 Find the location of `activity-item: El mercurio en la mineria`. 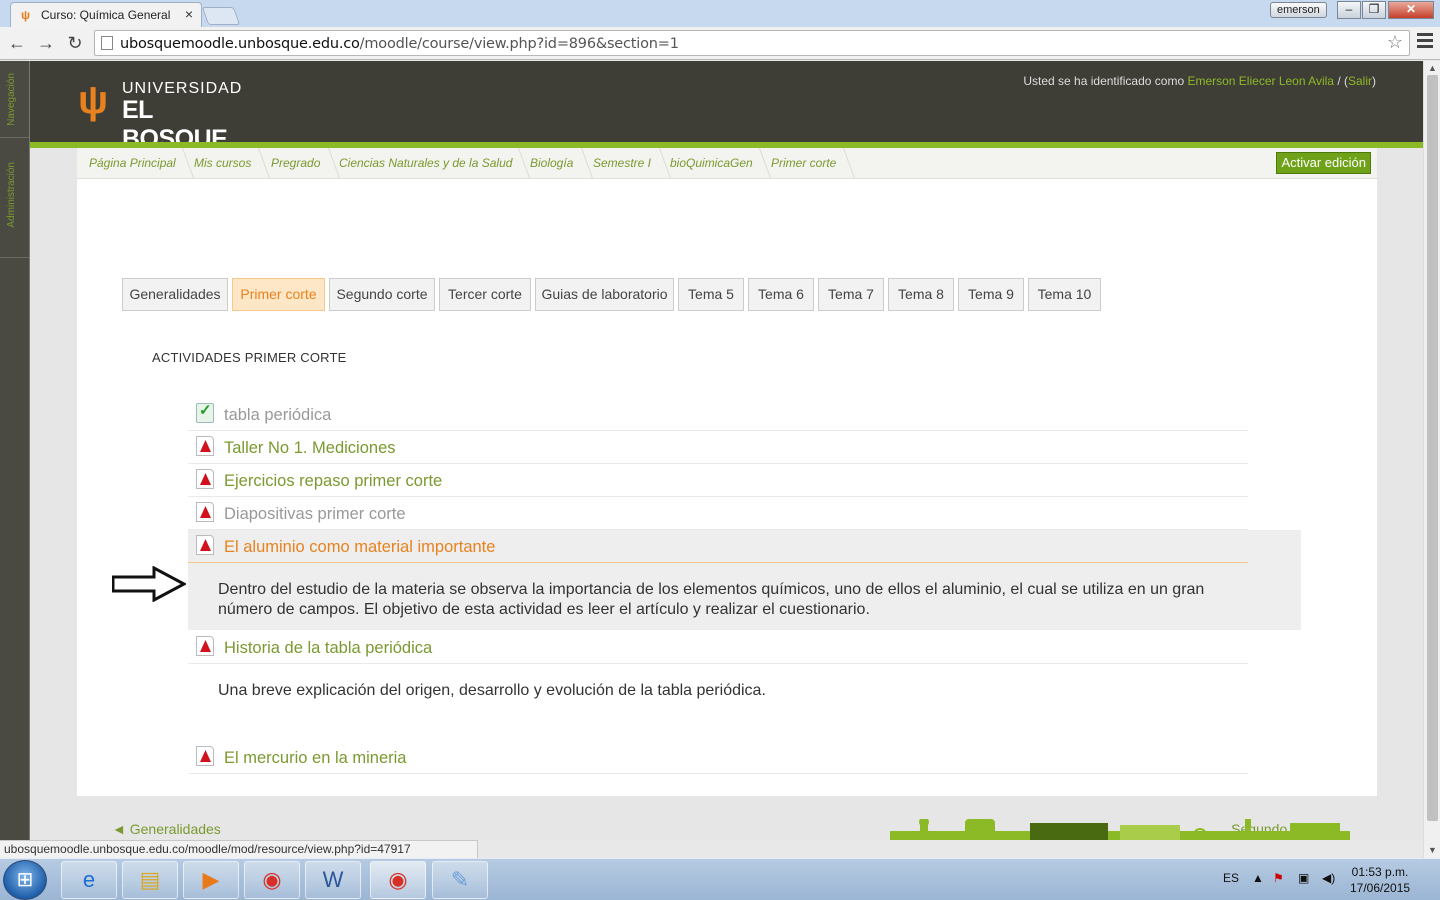

activity-item: El mercurio en la mineria is located at coordinates (718, 757).